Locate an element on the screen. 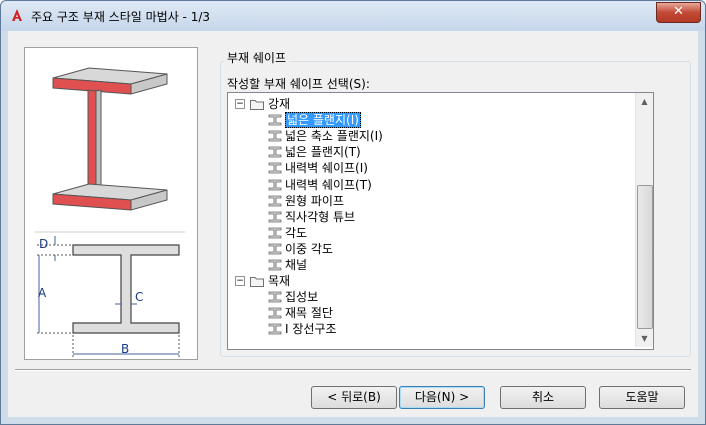  tree-item-label: 재목 절단 is located at coordinates (309, 313).